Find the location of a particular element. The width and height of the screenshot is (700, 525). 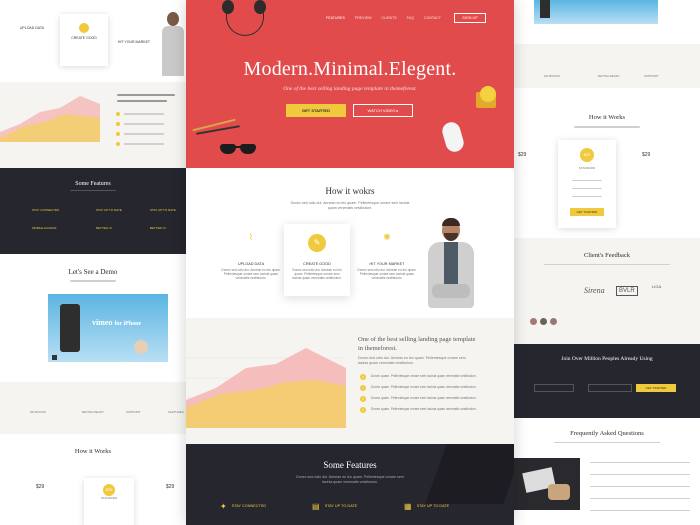

pencils-image is located at coordinates (217, 126).